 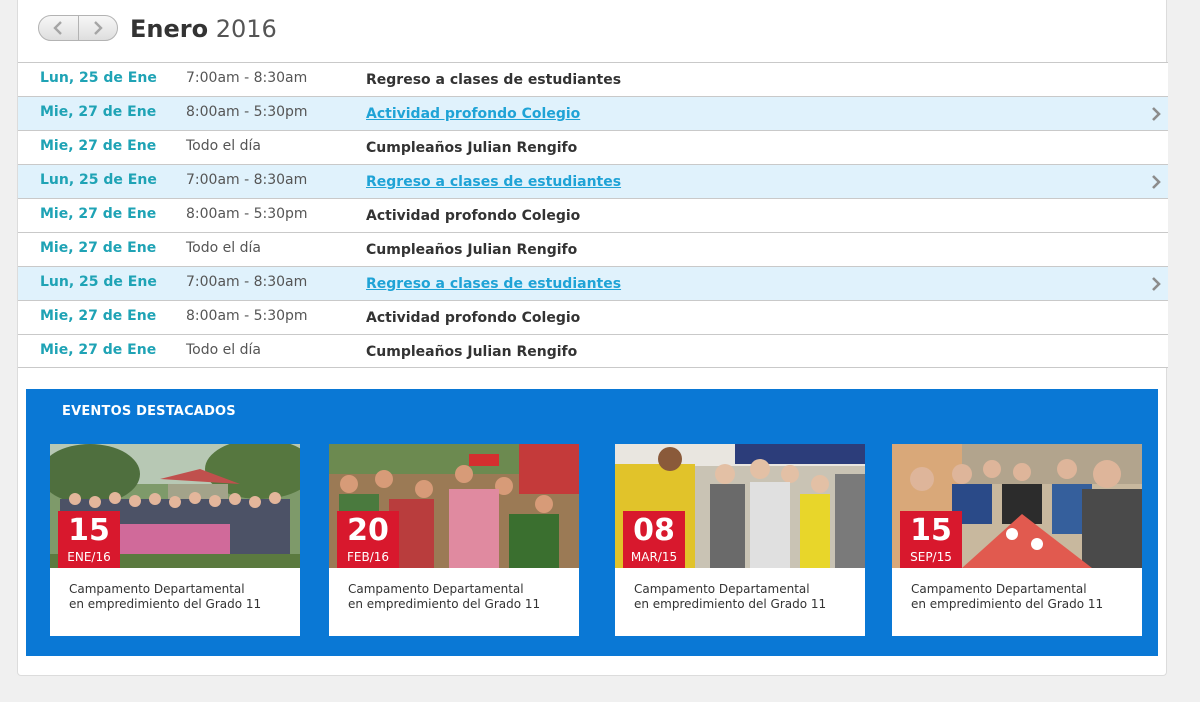 I want to click on featured-events-title: EVENTOS DESTACADOS, so click(x=149, y=411).